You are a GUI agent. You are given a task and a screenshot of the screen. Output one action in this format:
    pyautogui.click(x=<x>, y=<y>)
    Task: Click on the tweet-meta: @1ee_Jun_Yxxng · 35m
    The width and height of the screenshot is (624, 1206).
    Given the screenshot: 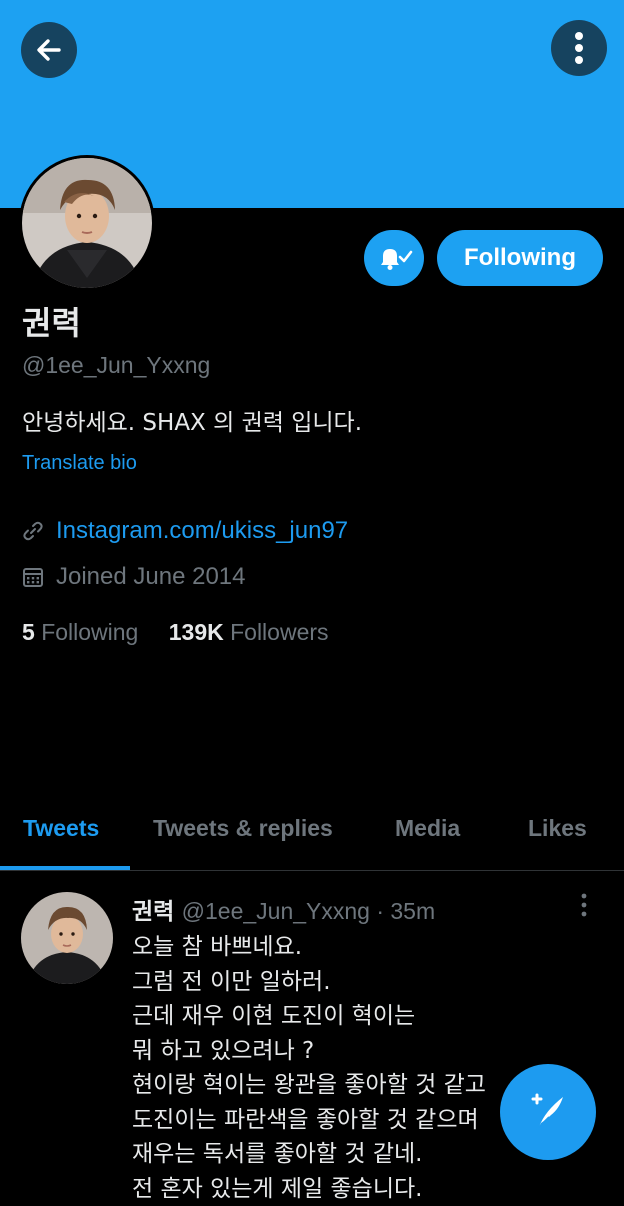 What is the action you would take?
    pyautogui.click(x=309, y=911)
    